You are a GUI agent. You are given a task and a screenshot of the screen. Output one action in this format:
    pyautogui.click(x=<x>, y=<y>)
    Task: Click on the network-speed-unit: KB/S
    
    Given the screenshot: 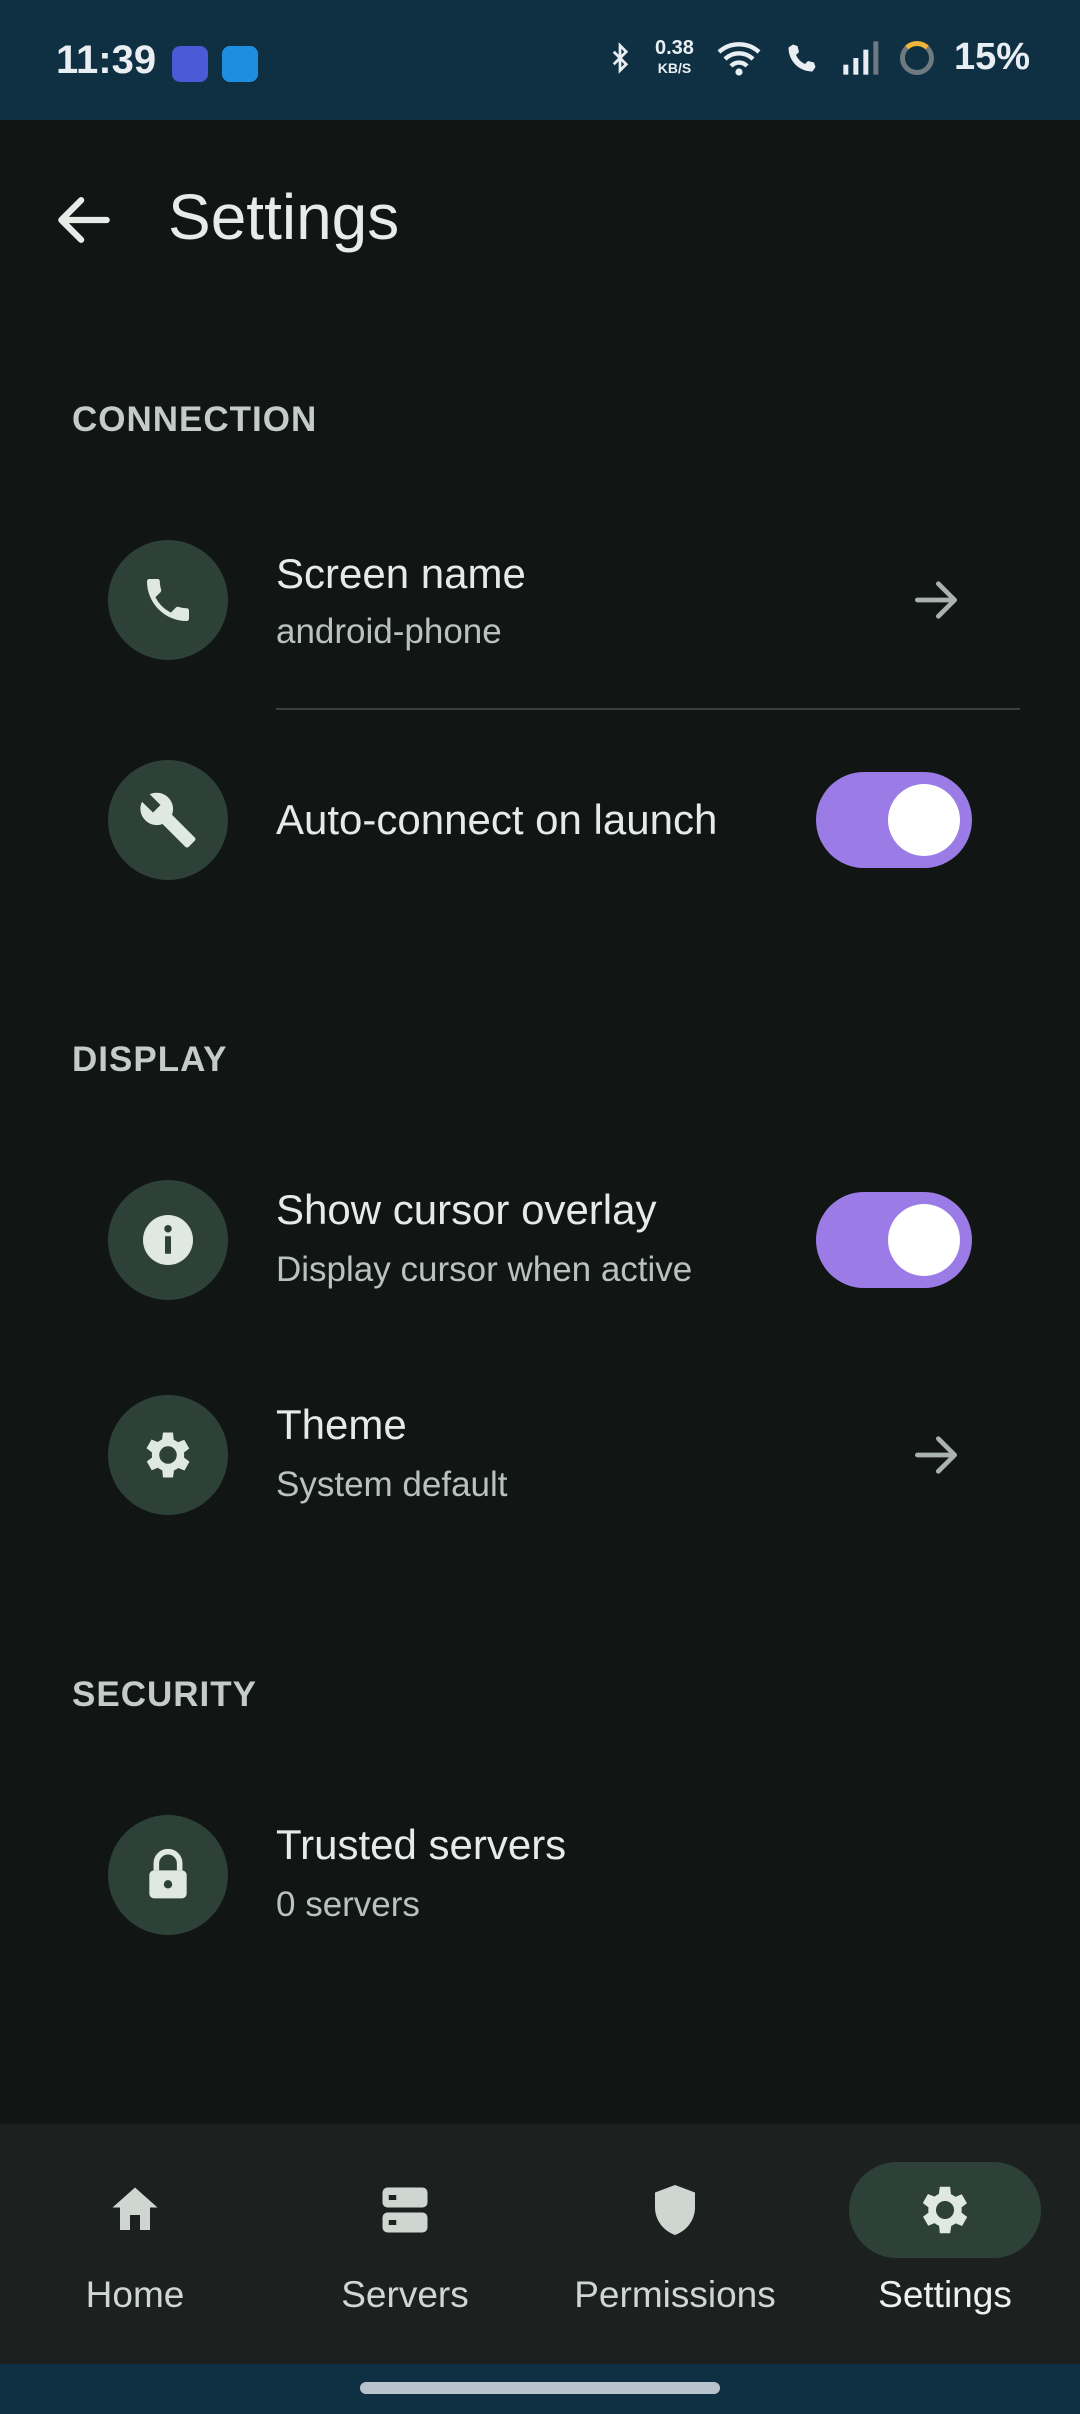 What is the action you would take?
    pyautogui.click(x=674, y=67)
    